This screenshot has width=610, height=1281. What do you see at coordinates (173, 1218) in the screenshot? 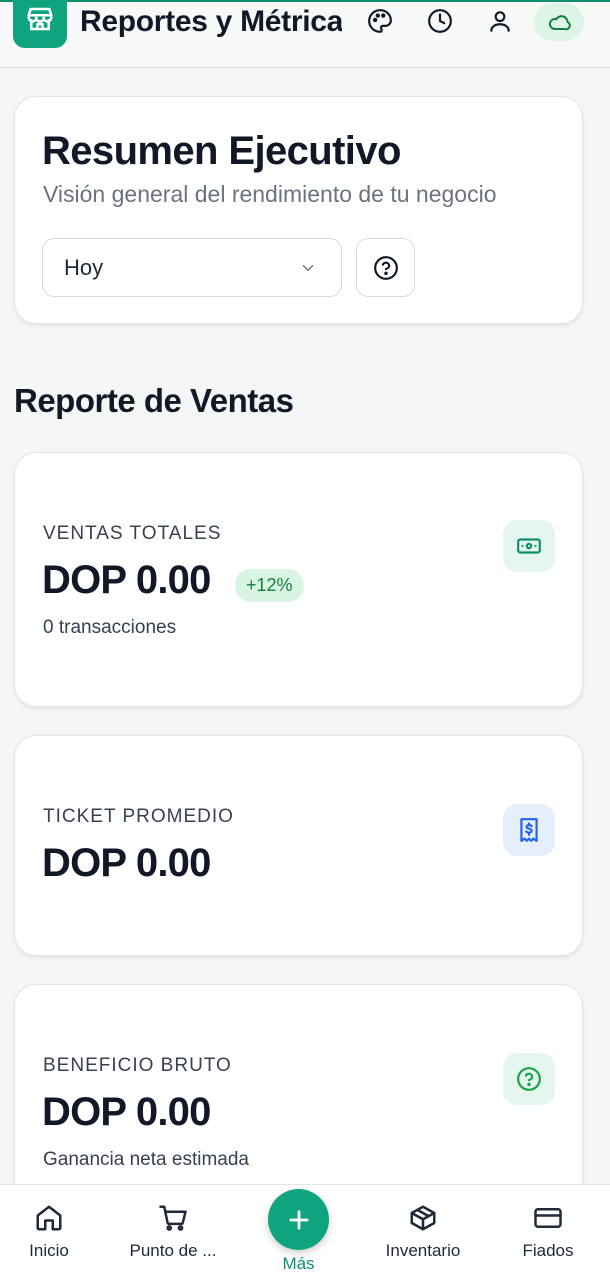
I see `cart-icon` at bounding box center [173, 1218].